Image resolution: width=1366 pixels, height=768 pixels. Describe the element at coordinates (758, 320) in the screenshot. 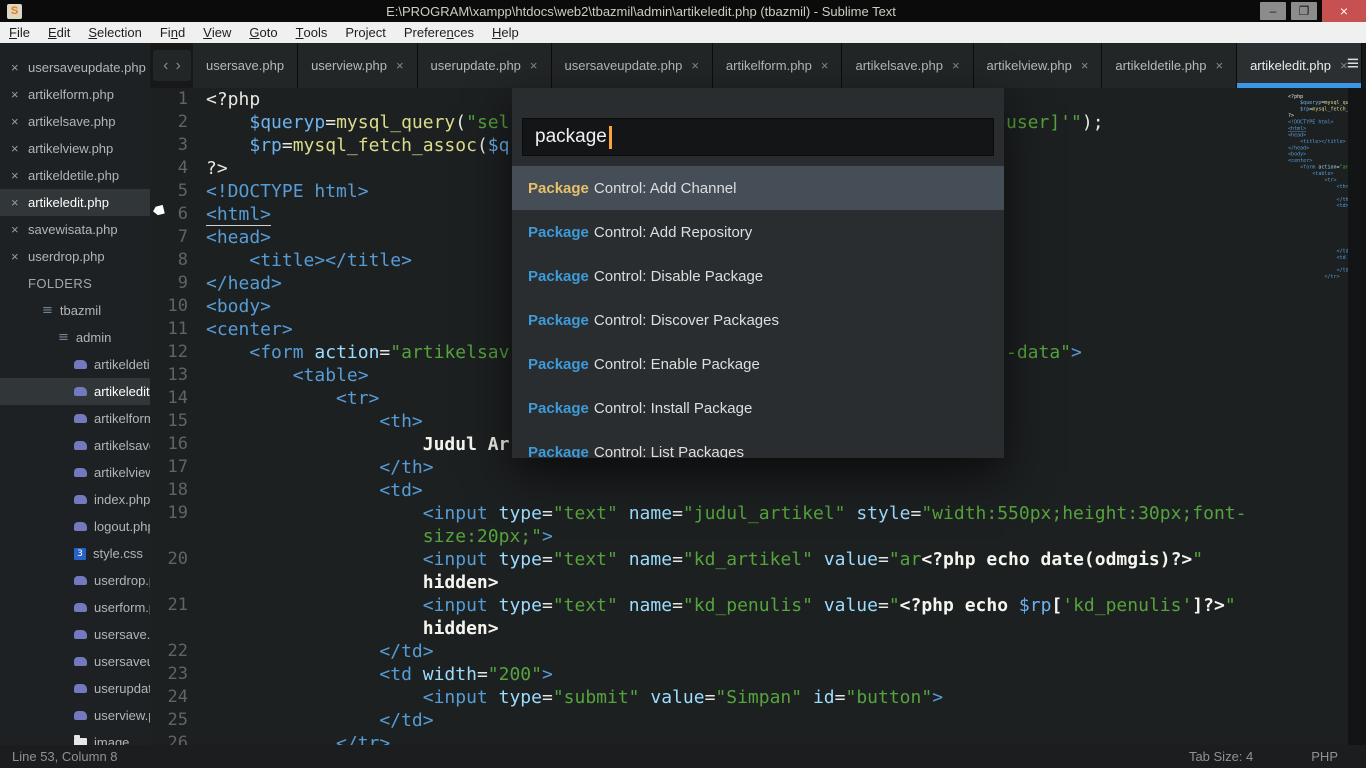

I see `palette-item: Package Control: Discover Packages` at that location.